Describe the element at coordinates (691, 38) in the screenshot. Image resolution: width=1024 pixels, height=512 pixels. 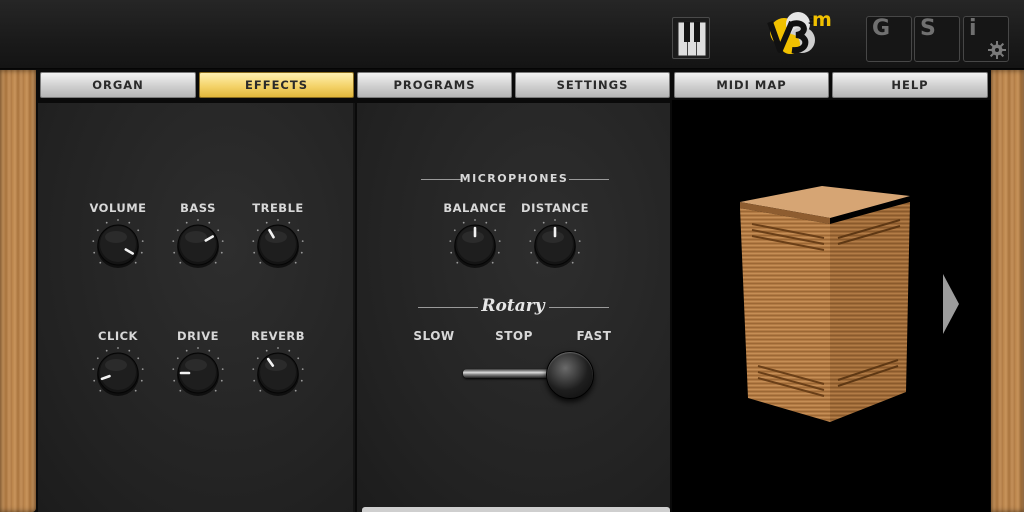
I see `piano-keys-icon` at that location.